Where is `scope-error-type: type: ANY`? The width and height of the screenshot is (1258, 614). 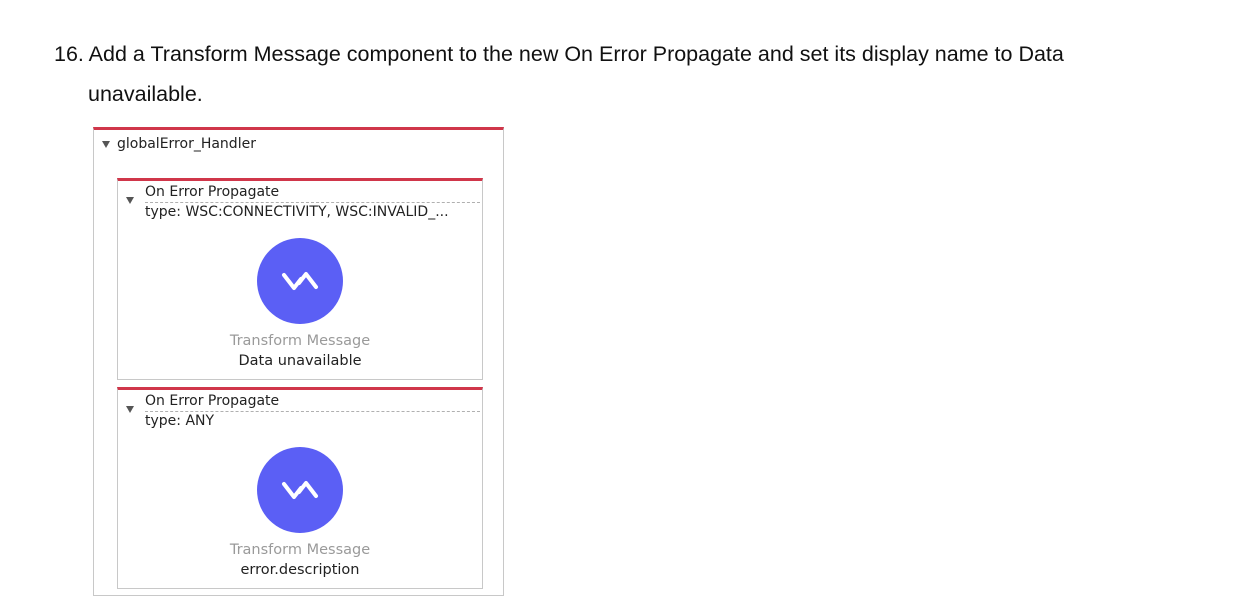 scope-error-type: type: ANY is located at coordinates (180, 421).